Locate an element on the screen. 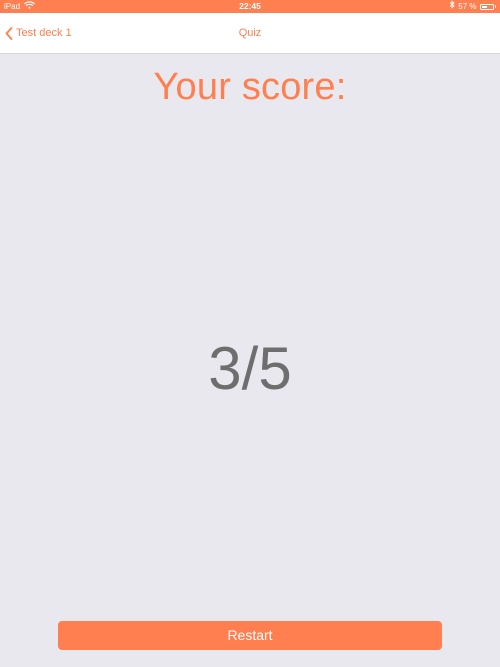  status-time: 22:45 is located at coordinates (250, 6).